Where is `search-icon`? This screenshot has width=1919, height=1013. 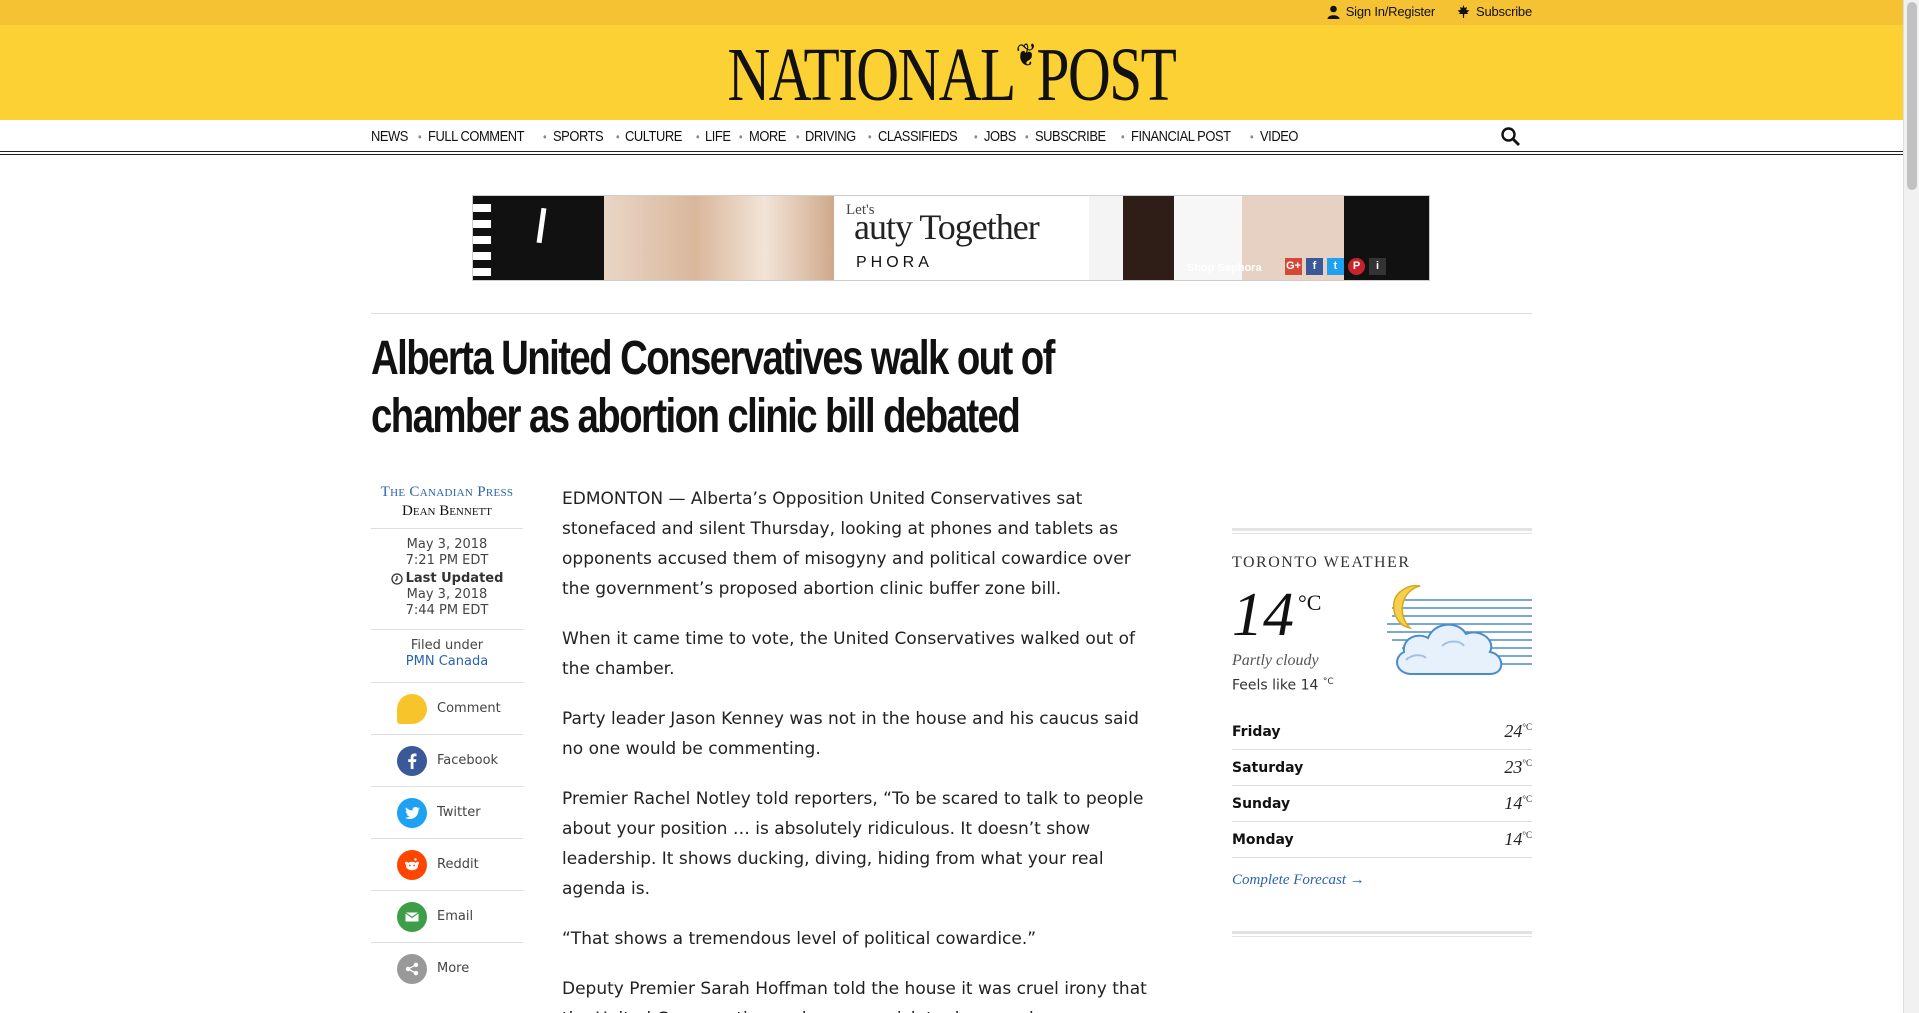
search-icon is located at coordinates (1510, 136).